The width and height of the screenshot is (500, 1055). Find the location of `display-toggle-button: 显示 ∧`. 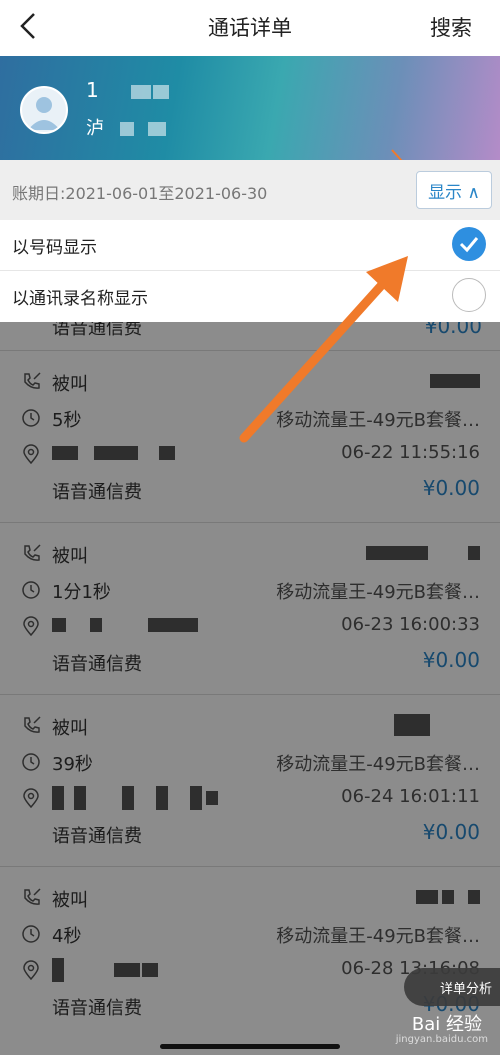

display-toggle-button: 显示 ∧ is located at coordinates (454, 190).